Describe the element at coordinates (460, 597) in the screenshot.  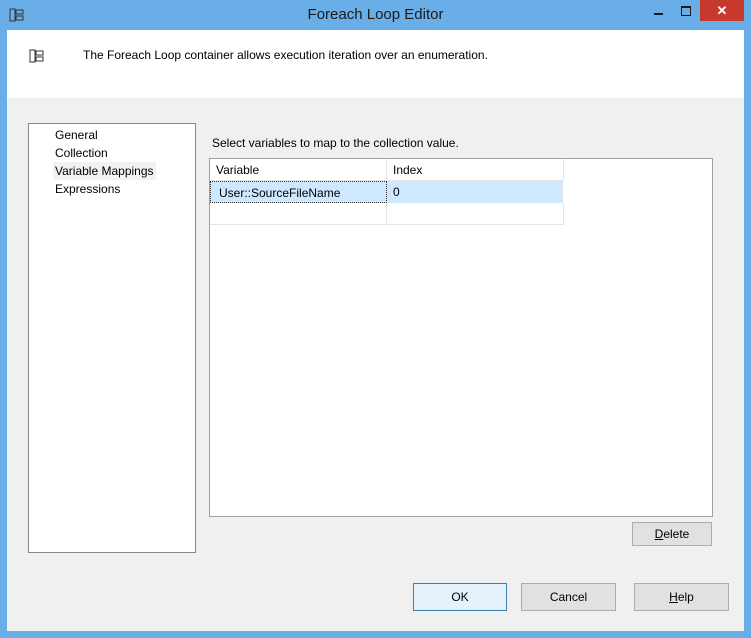
I see `ok-button: OK` at that location.